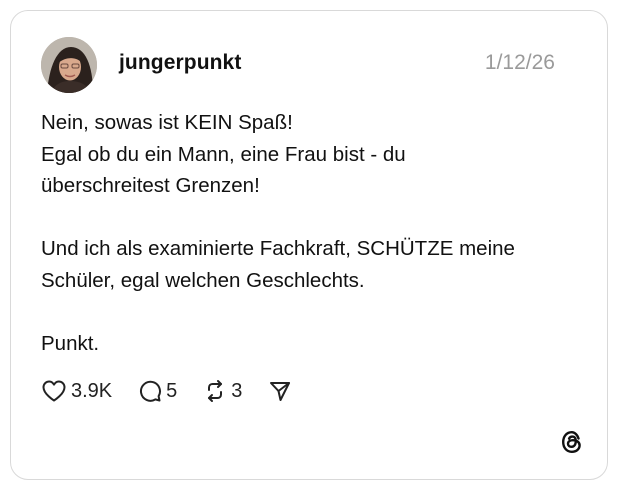 This screenshot has height=493, width=620. I want to click on post-actions: 3.9K 5 3, so click(179, 391).